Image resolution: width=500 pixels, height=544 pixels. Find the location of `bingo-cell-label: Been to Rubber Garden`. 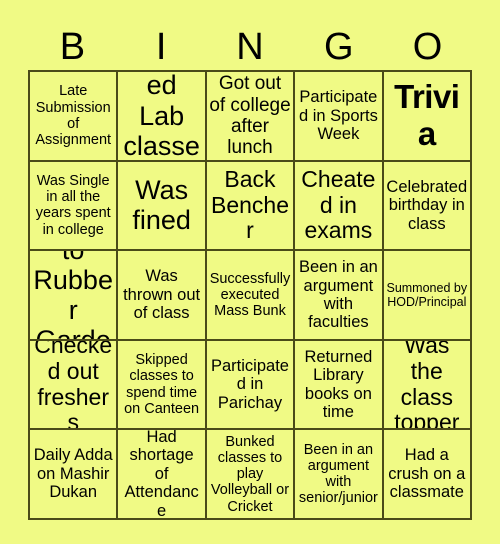

bingo-cell-label: Been to Rubber Garden is located at coordinates (73, 296).